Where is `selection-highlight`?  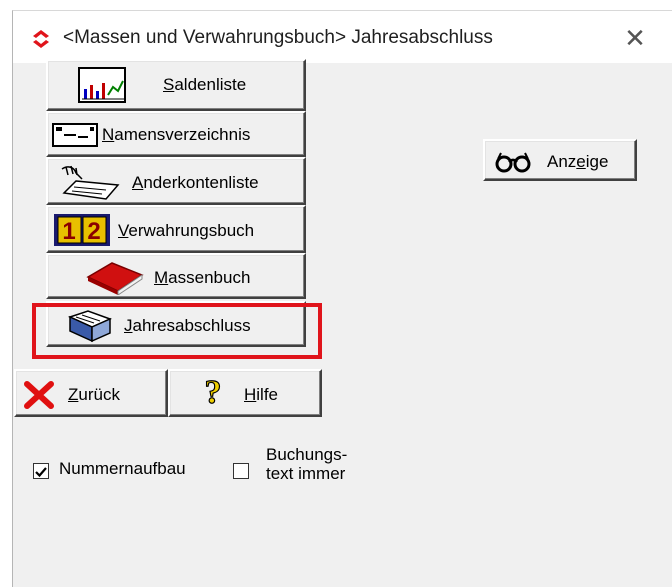 selection-highlight is located at coordinates (177, 331).